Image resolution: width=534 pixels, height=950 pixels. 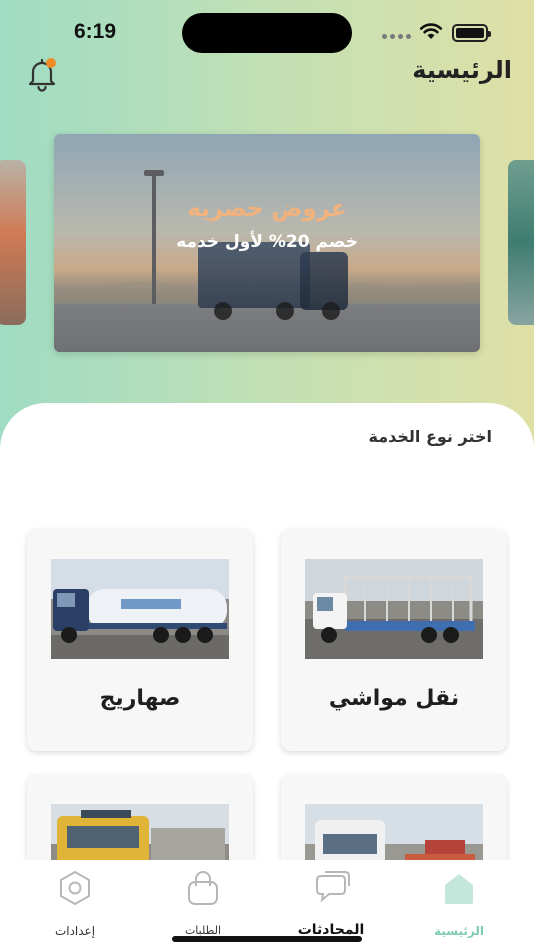 I want to click on nav-label-settings: إعدادات, so click(x=75, y=931).